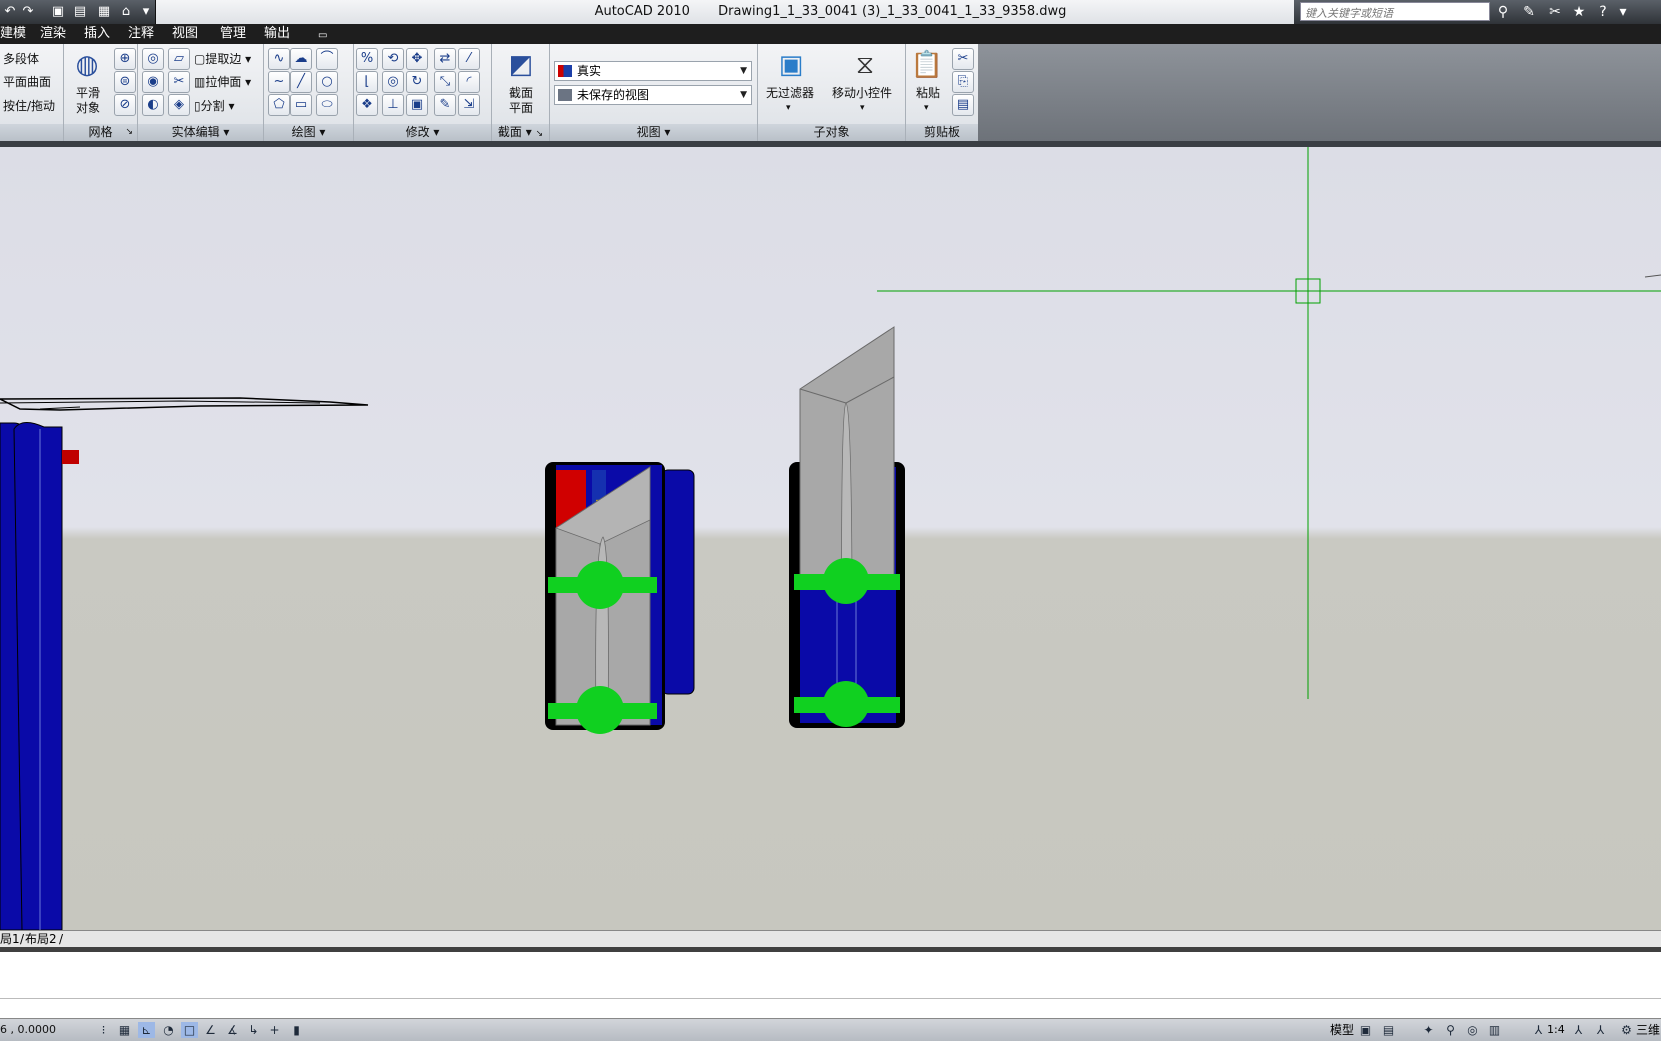  What do you see at coordinates (301, 59) in the screenshot?
I see `revcloud-icon: ☁` at bounding box center [301, 59].